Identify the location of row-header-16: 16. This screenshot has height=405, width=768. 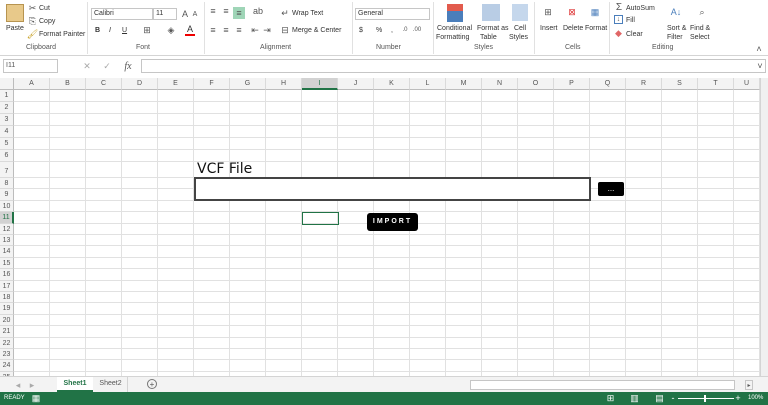
(7, 275).